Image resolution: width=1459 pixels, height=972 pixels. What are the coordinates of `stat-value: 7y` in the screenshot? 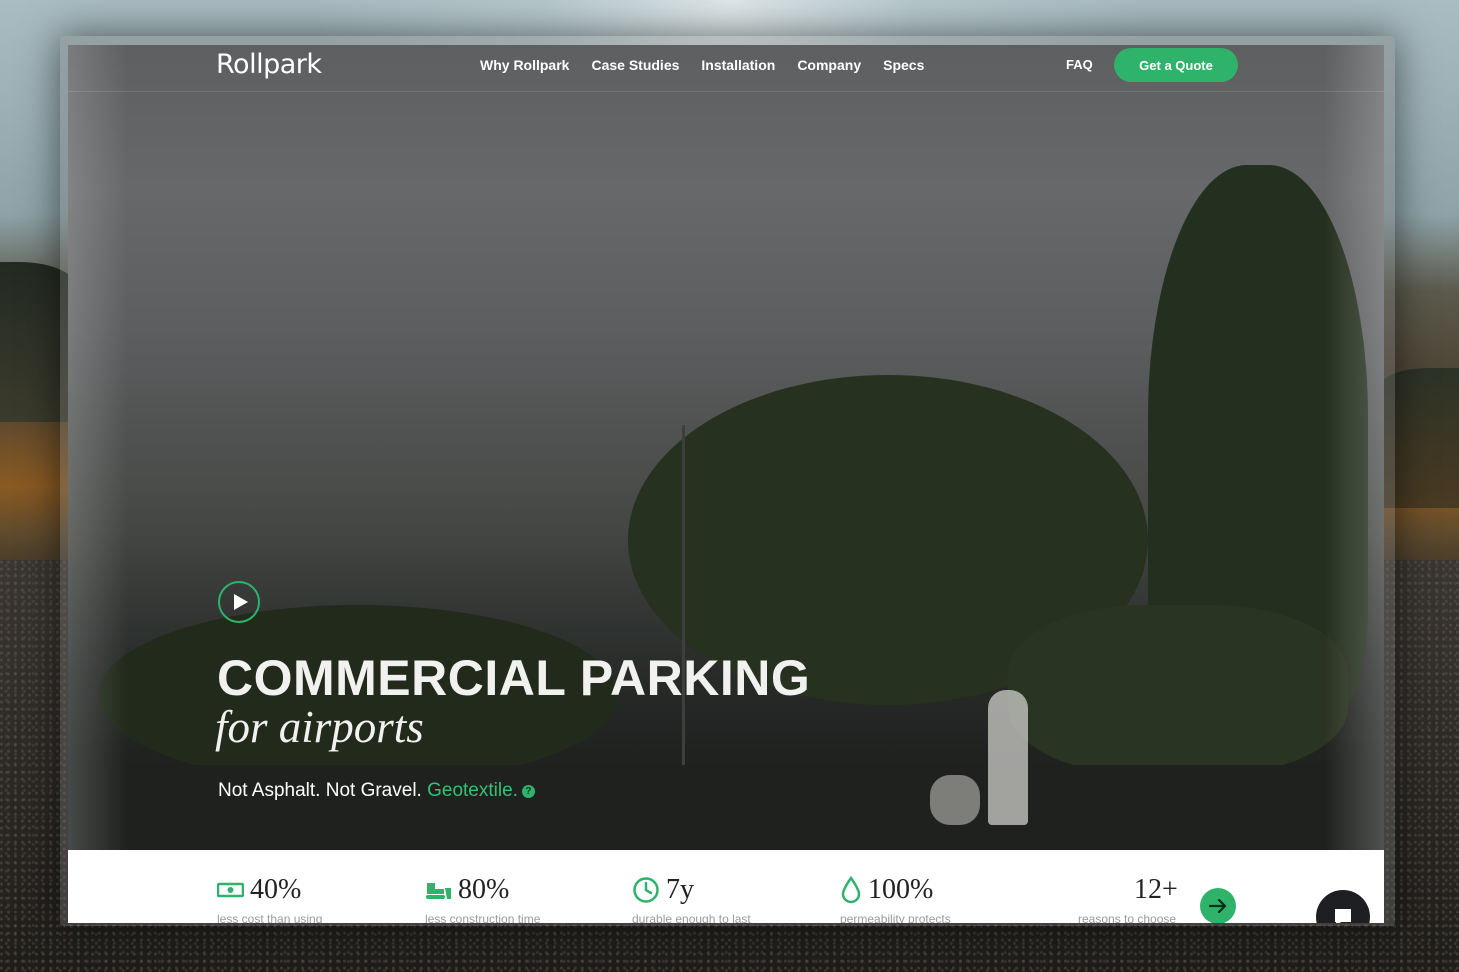 It's located at (680, 889).